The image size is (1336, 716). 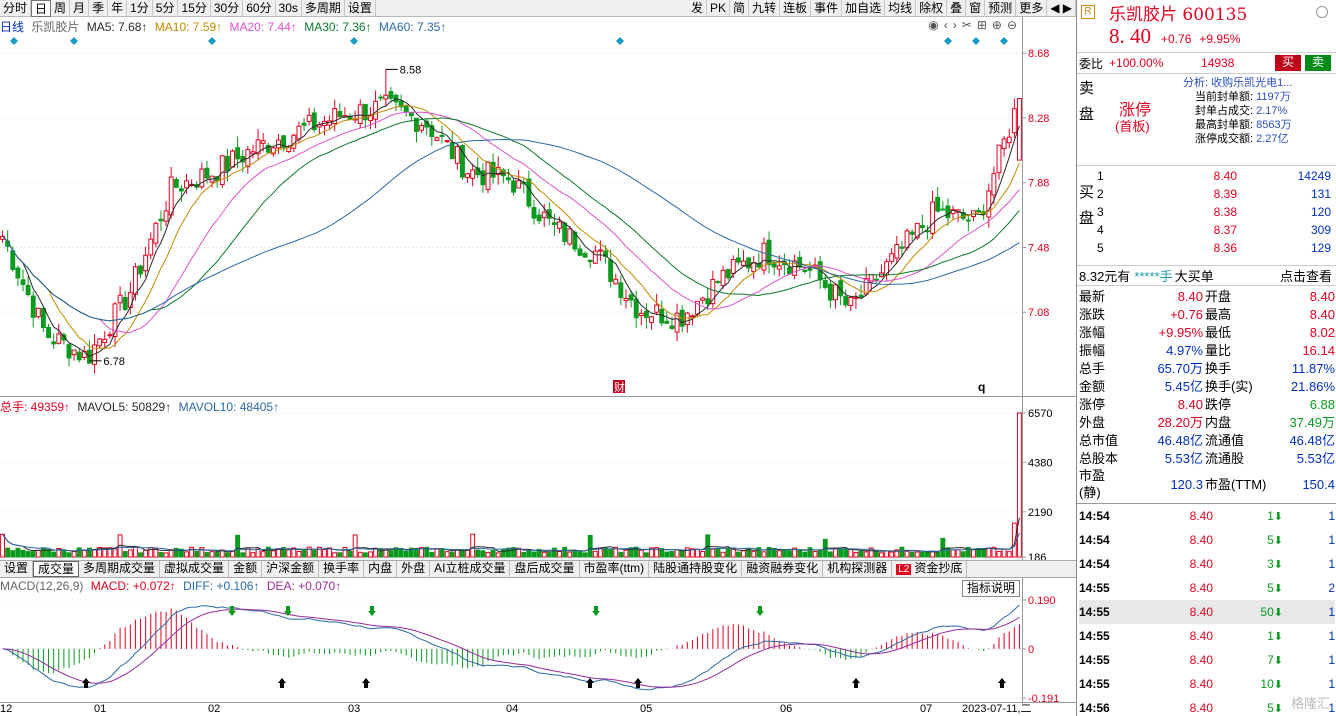 What do you see at coordinates (901, 8) in the screenshot?
I see `toolbar-tool-7: 均线` at bounding box center [901, 8].